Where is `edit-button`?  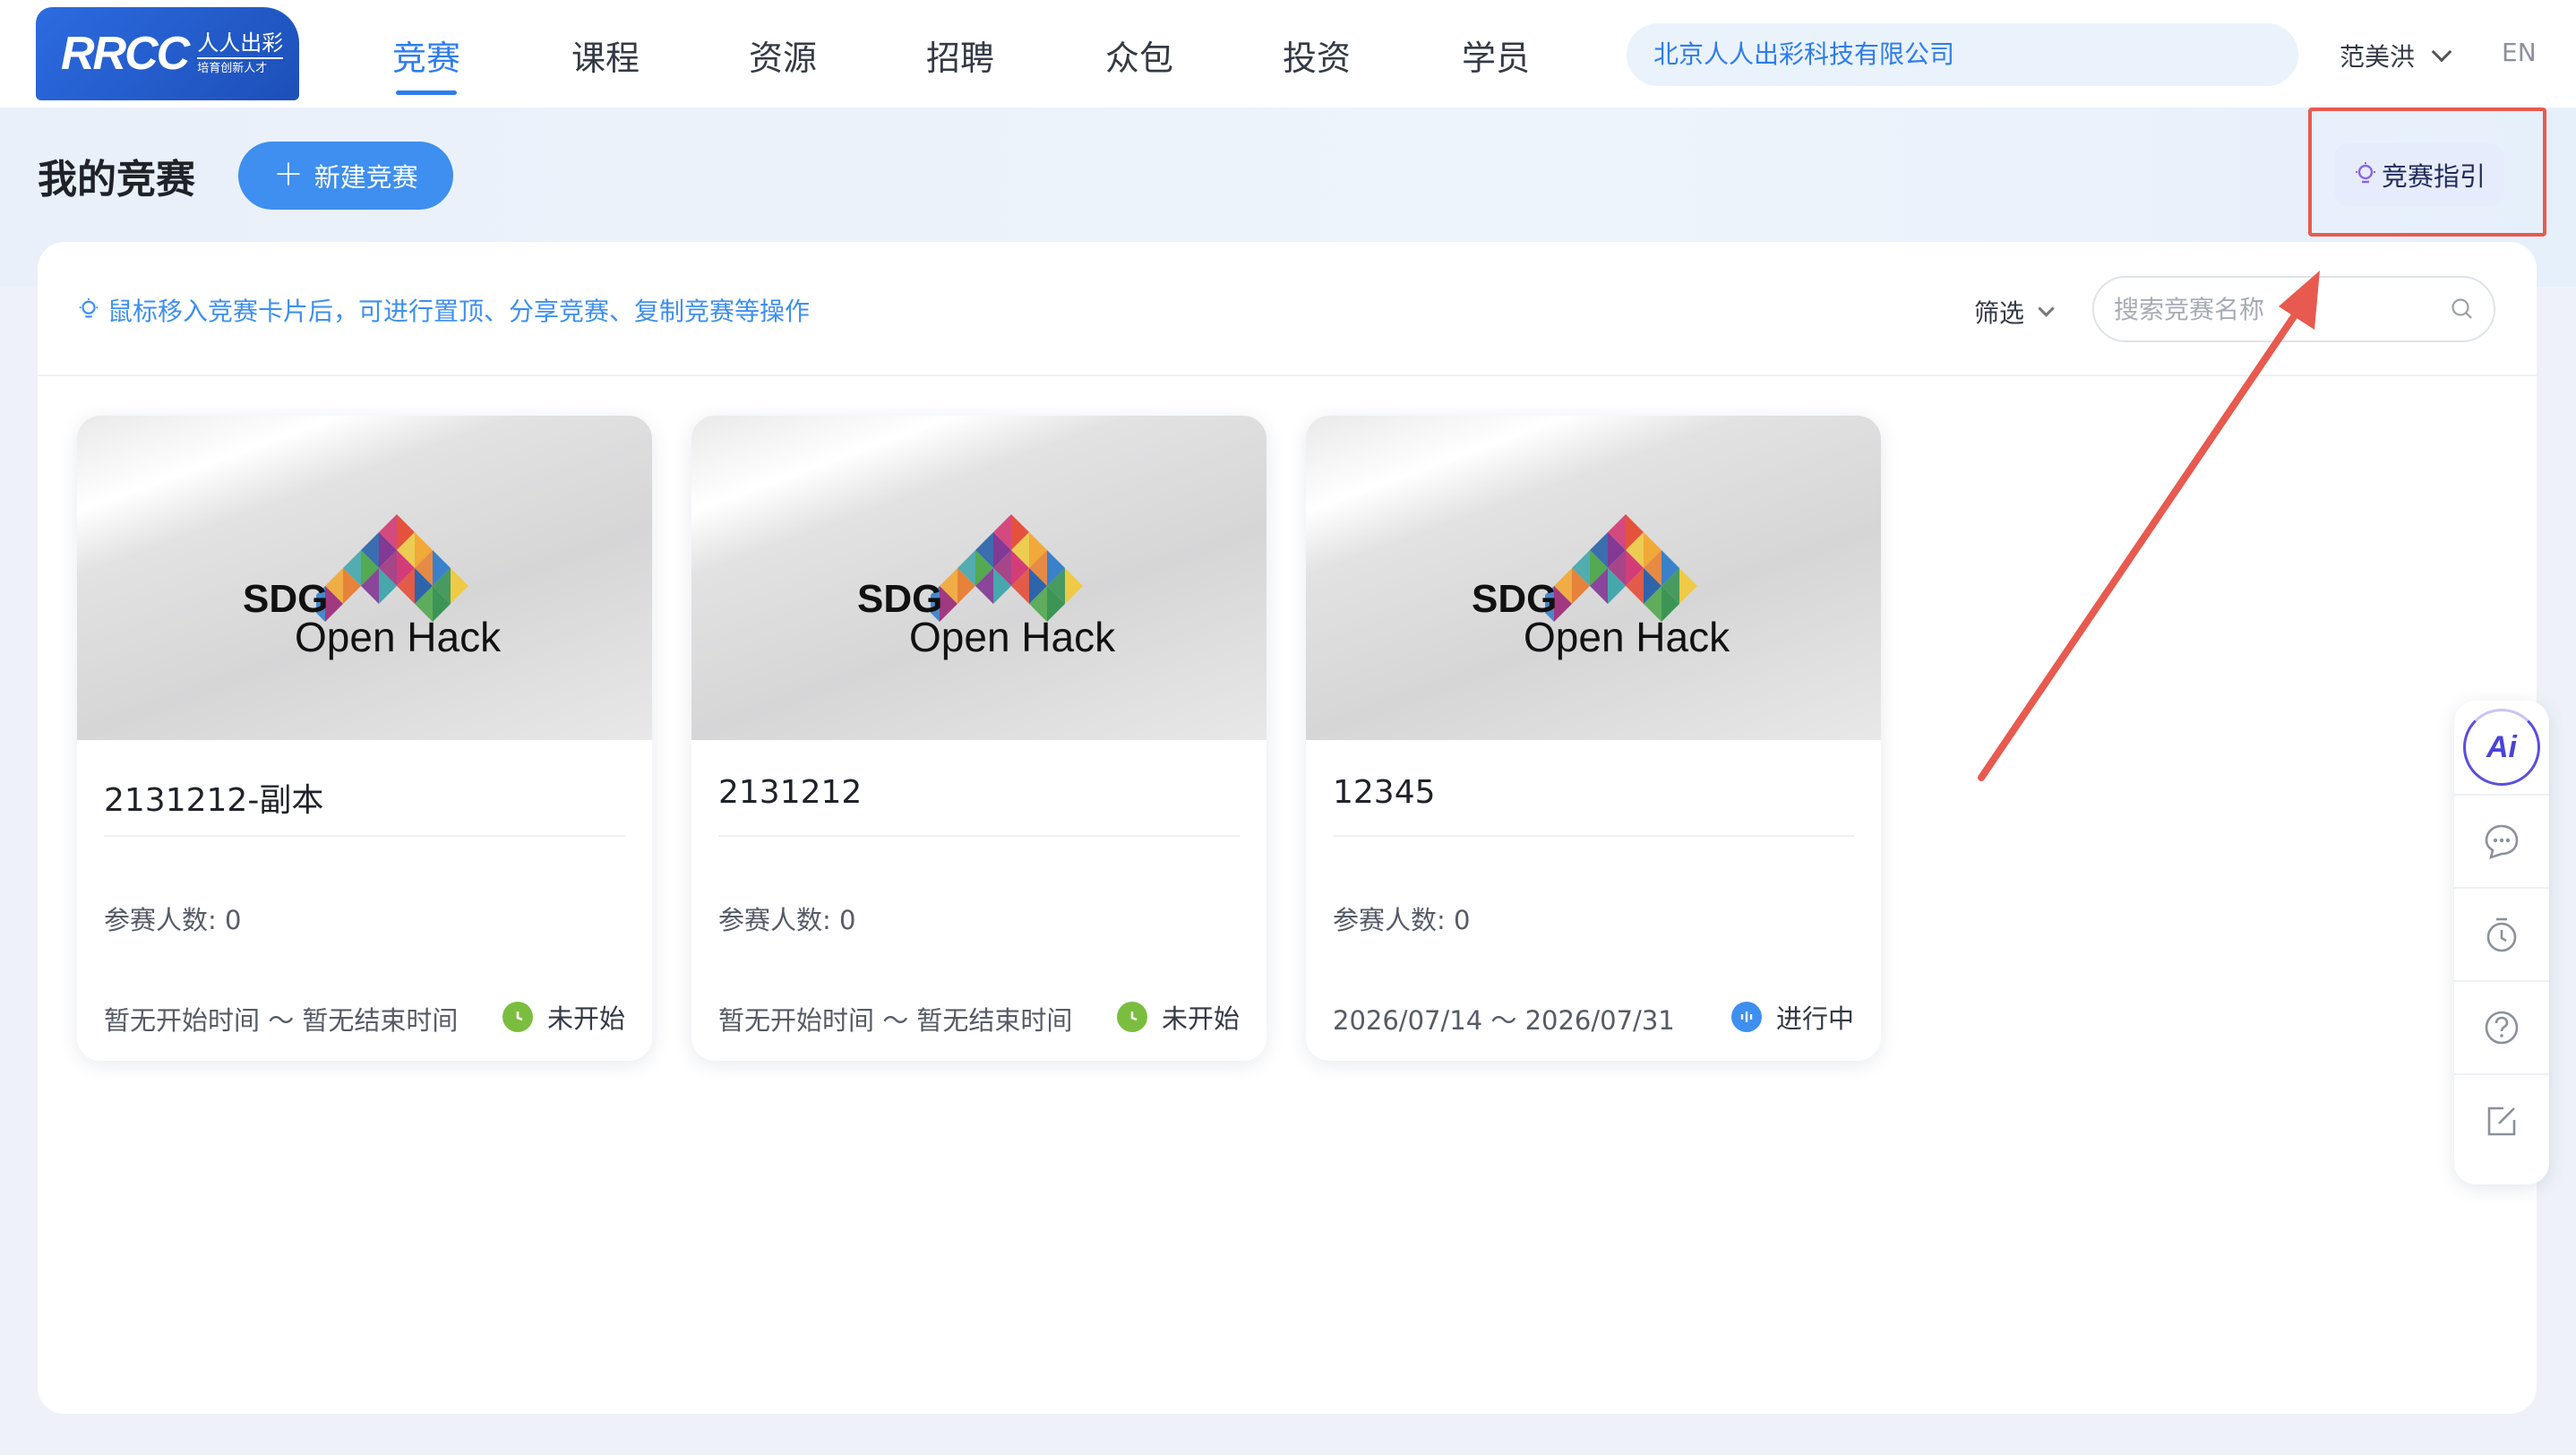 edit-button is located at coordinates (2501, 1120).